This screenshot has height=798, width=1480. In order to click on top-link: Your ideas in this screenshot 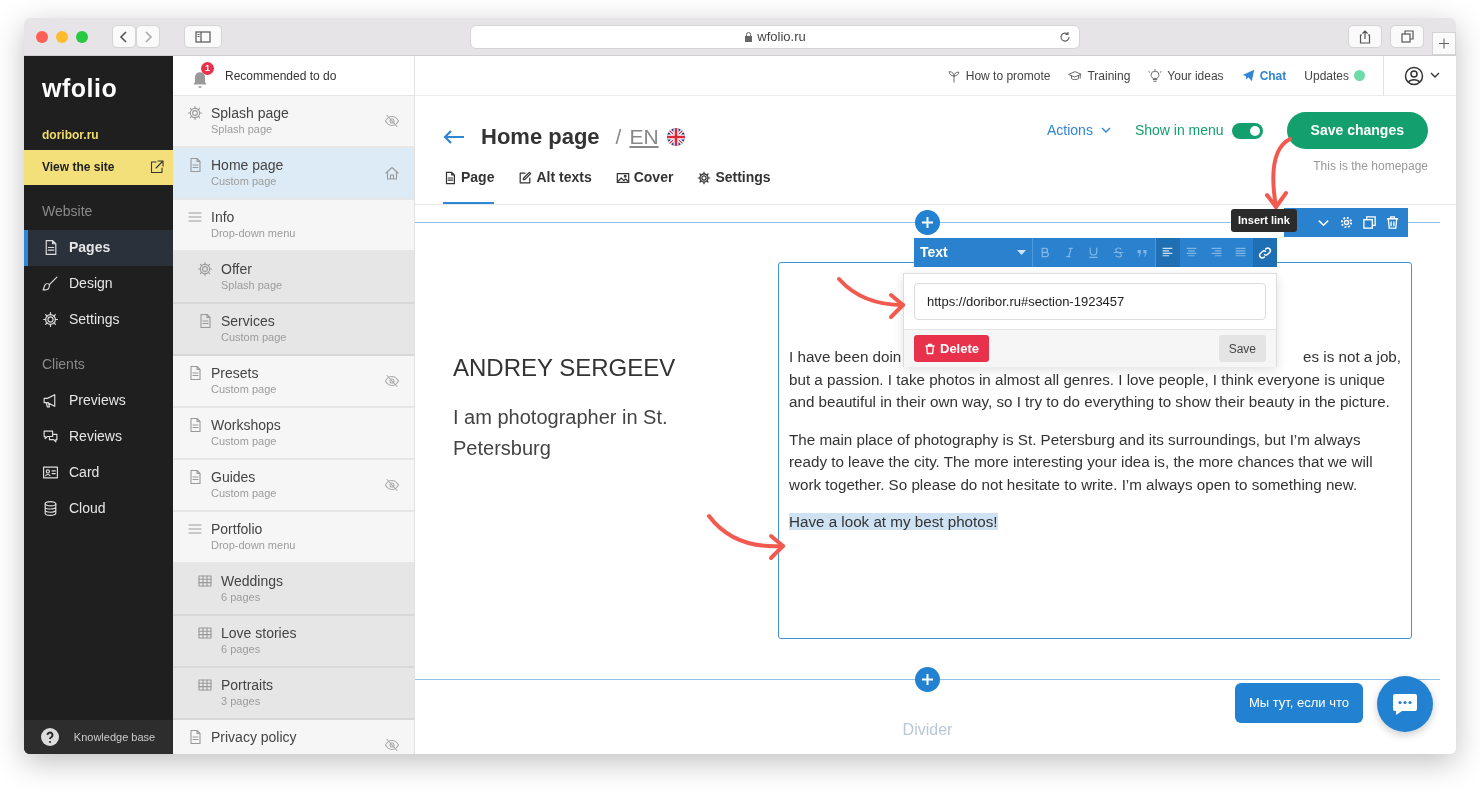, I will do `click(1186, 75)`.